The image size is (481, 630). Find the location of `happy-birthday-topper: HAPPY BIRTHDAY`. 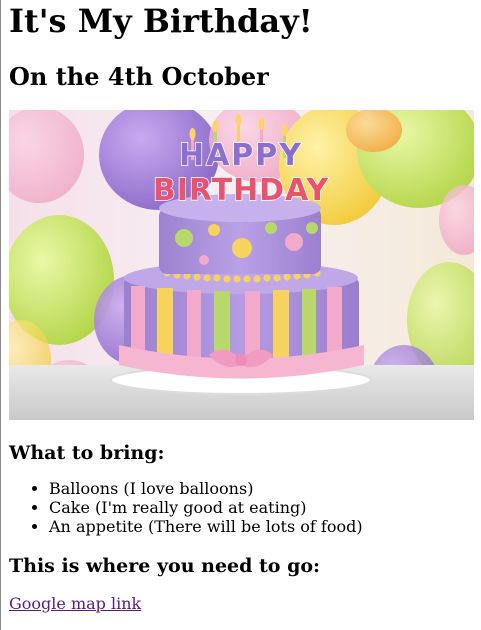

happy-birthday-topper: HAPPY BIRTHDAY is located at coordinates (241, 173).